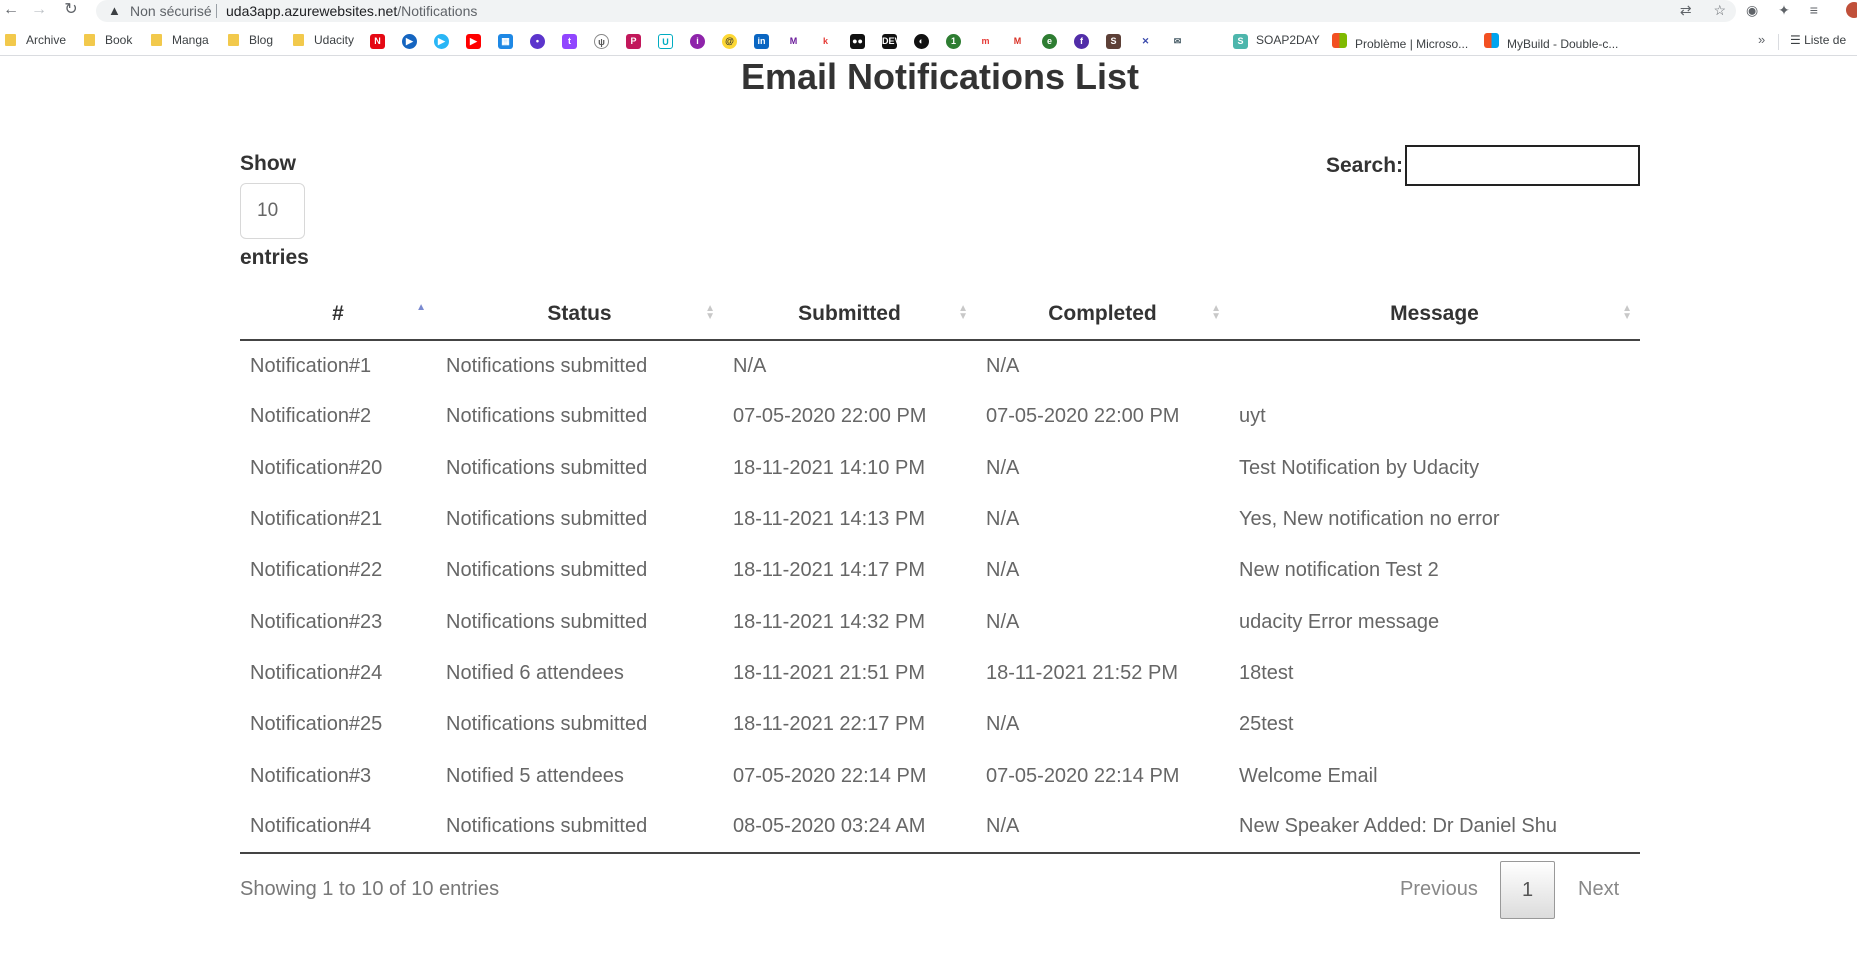  Describe the element at coordinates (1784, 10) in the screenshot. I see `puzzle-icon: ✦` at that location.